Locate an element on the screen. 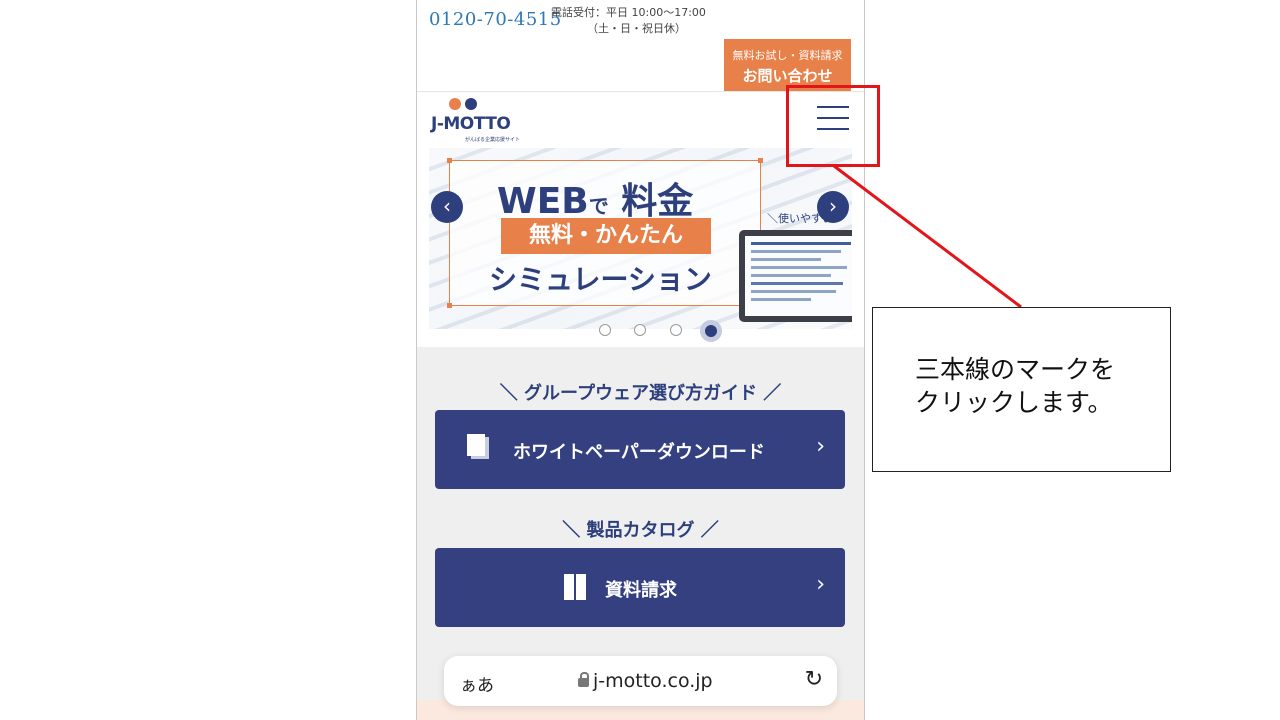 The width and height of the screenshot is (1280, 720). callout-text: 三本線のマークを クリックします。 is located at coordinates (1015, 386).